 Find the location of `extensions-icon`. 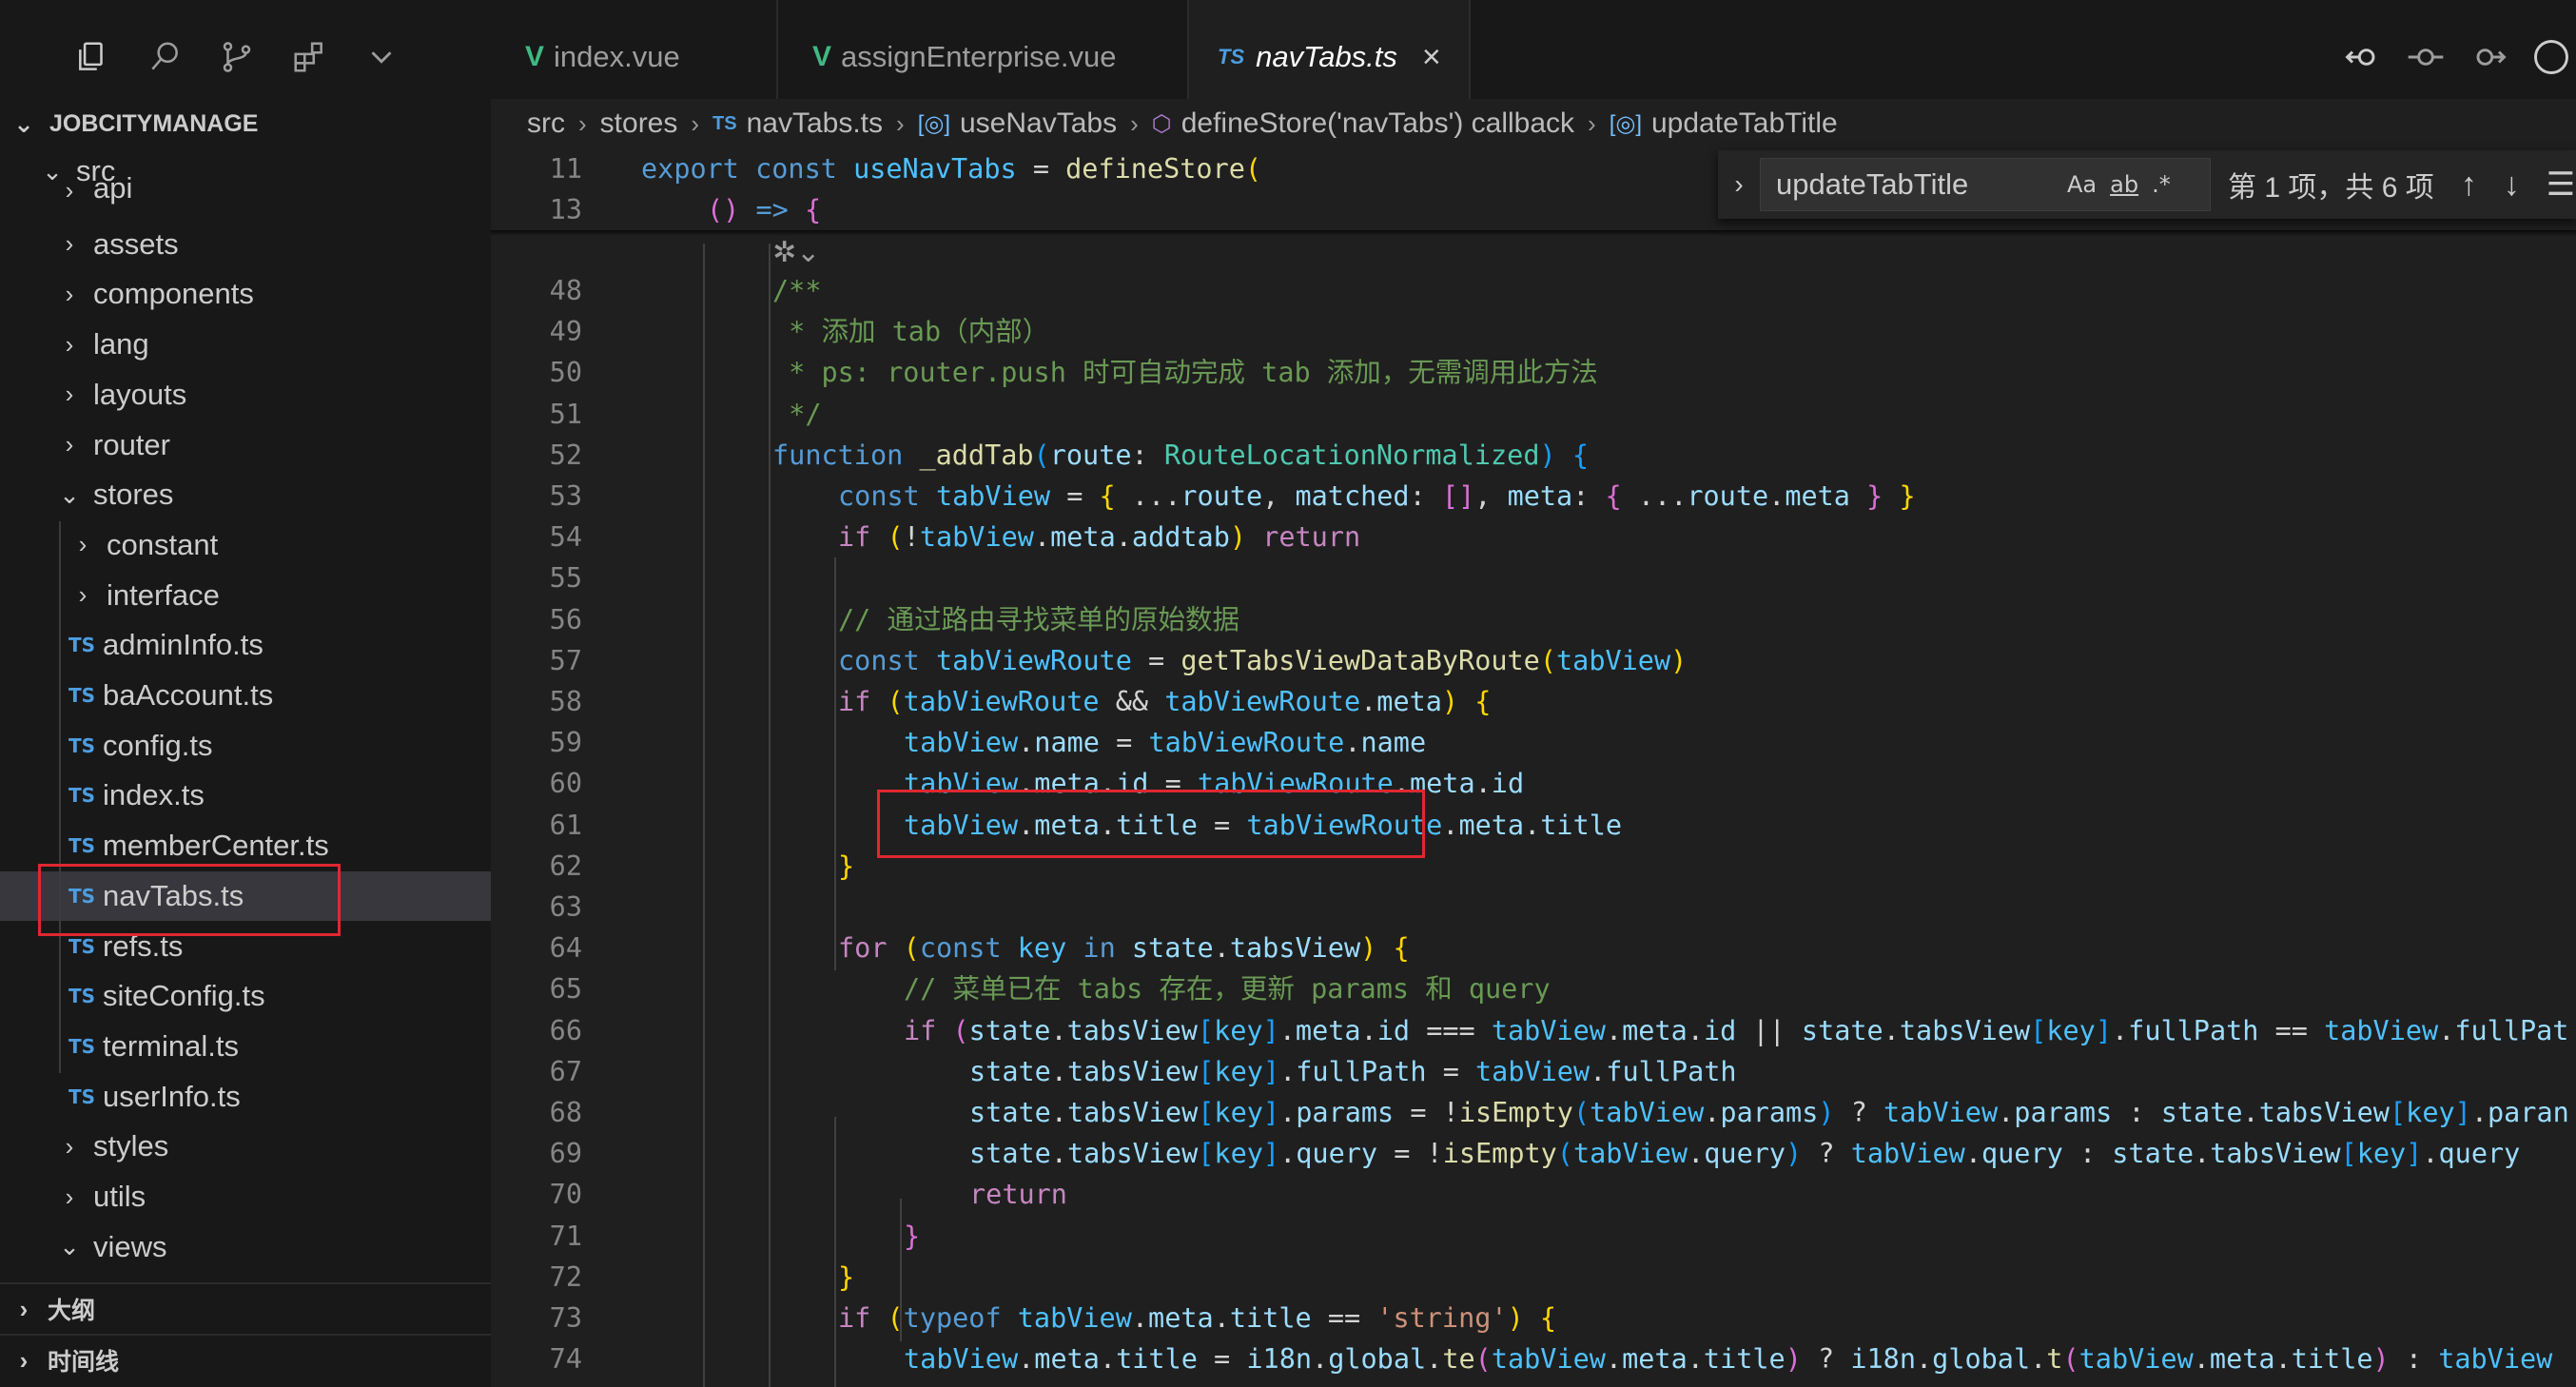

extensions-icon is located at coordinates (309, 57).